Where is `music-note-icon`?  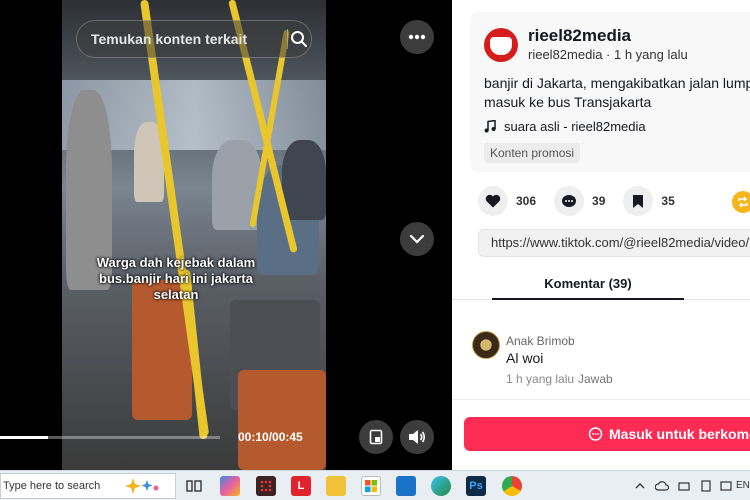 music-note-icon is located at coordinates (490, 126).